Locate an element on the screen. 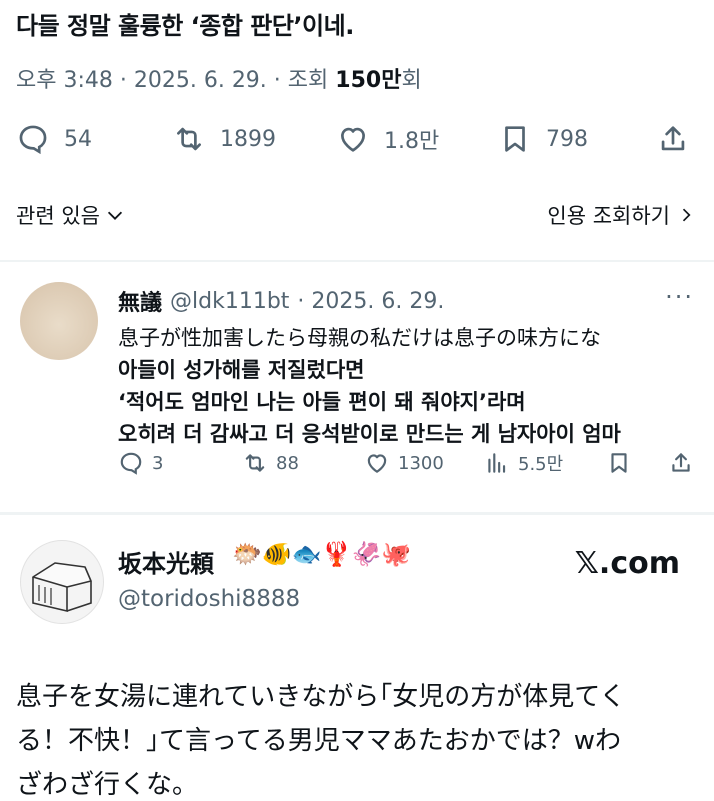 The width and height of the screenshot is (714, 801). reply-author-handle: @ldk111bt is located at coordinates (229, 301).